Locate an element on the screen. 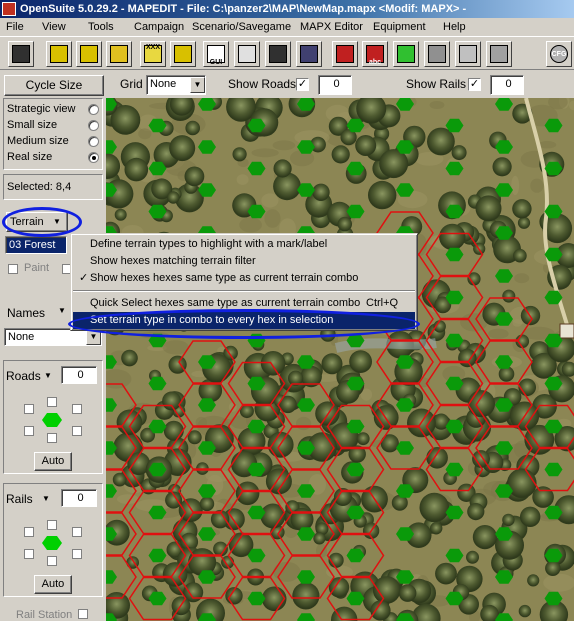  tools-icon is located at coordinates (437, 54).